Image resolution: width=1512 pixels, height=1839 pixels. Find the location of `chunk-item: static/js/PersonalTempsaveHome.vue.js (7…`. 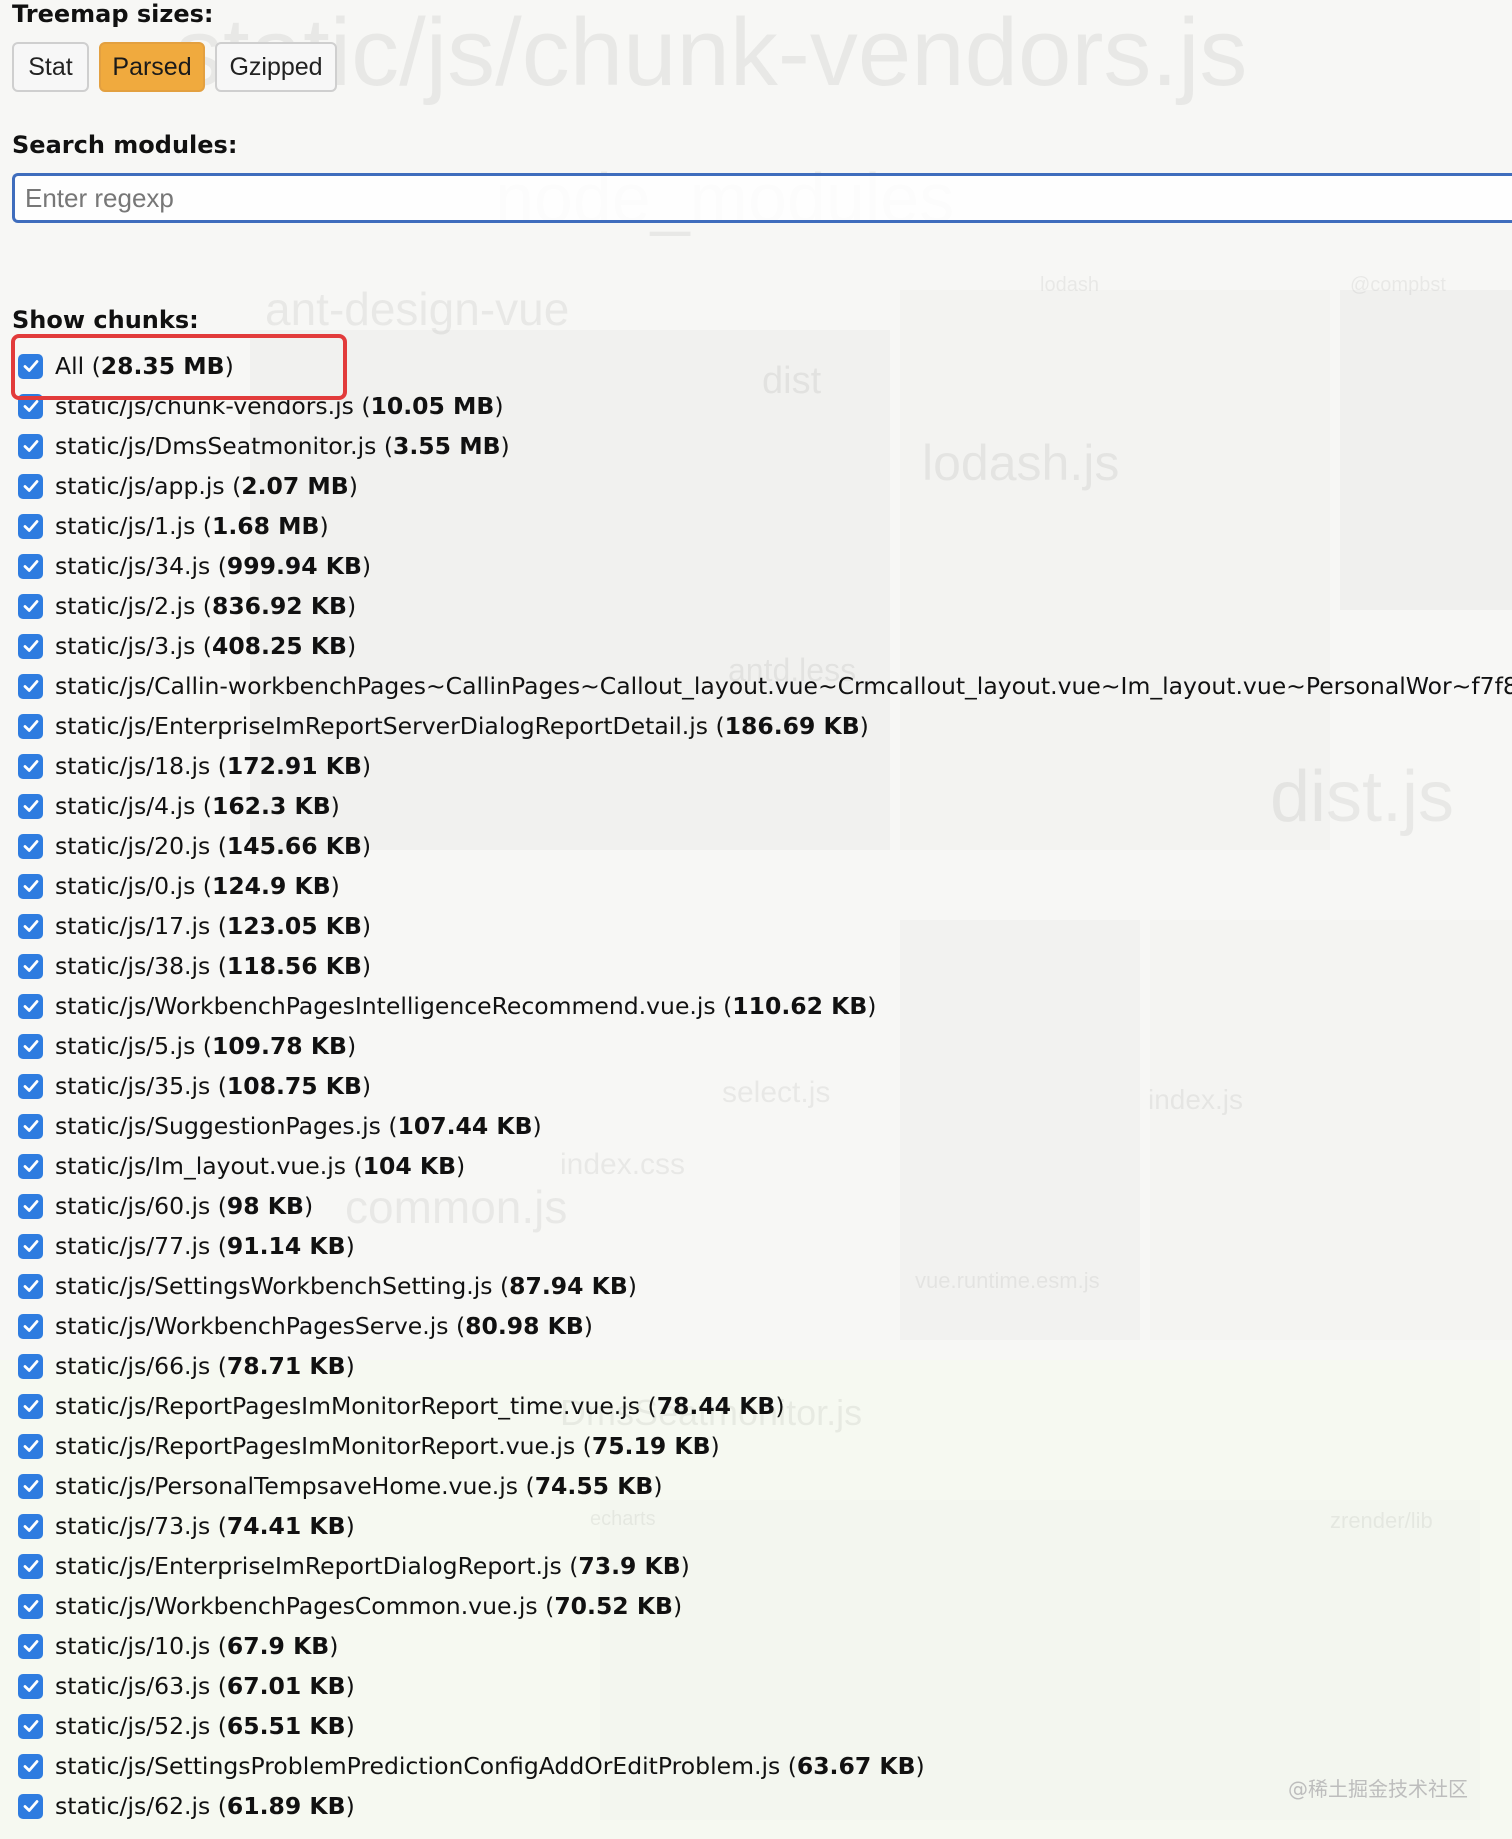

chunk-item: static/js/PersonalTempsaveHome.vue.js (7… is located at coordinates (765, 1486).